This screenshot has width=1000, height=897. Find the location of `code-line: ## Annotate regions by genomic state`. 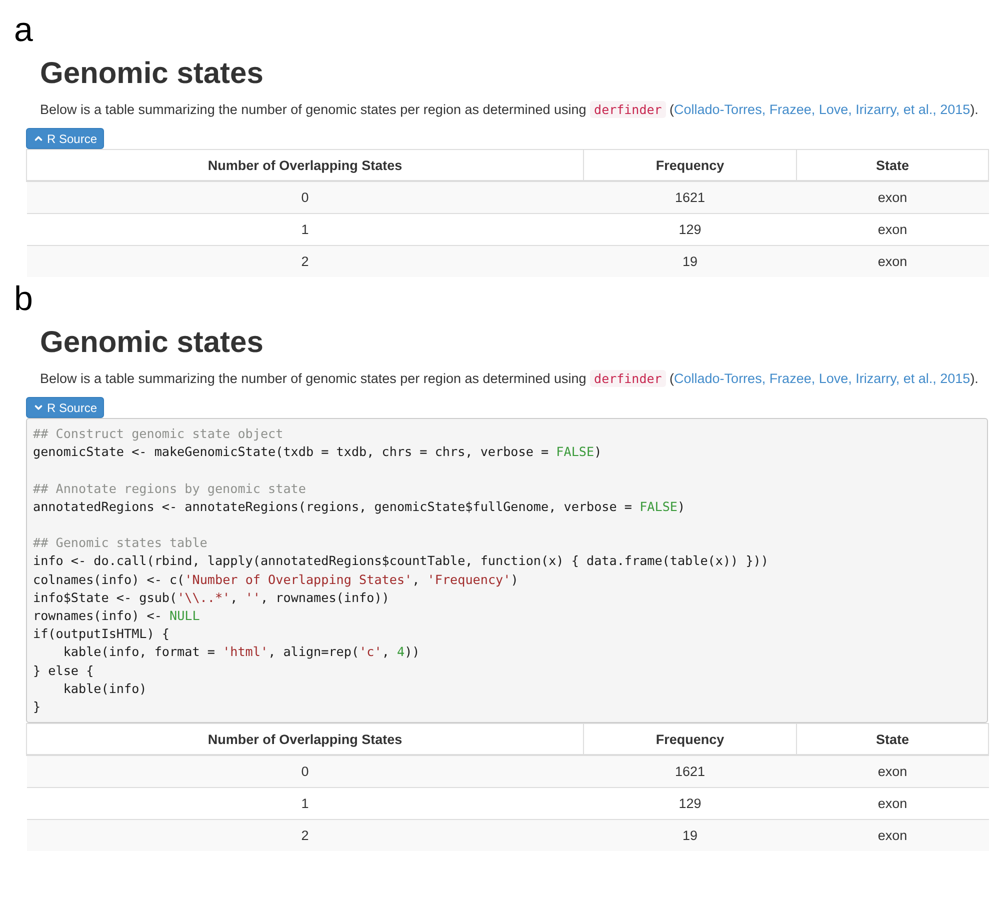

code-line: ## Annotate regions by genomic state is located at coordinates (170, 489).